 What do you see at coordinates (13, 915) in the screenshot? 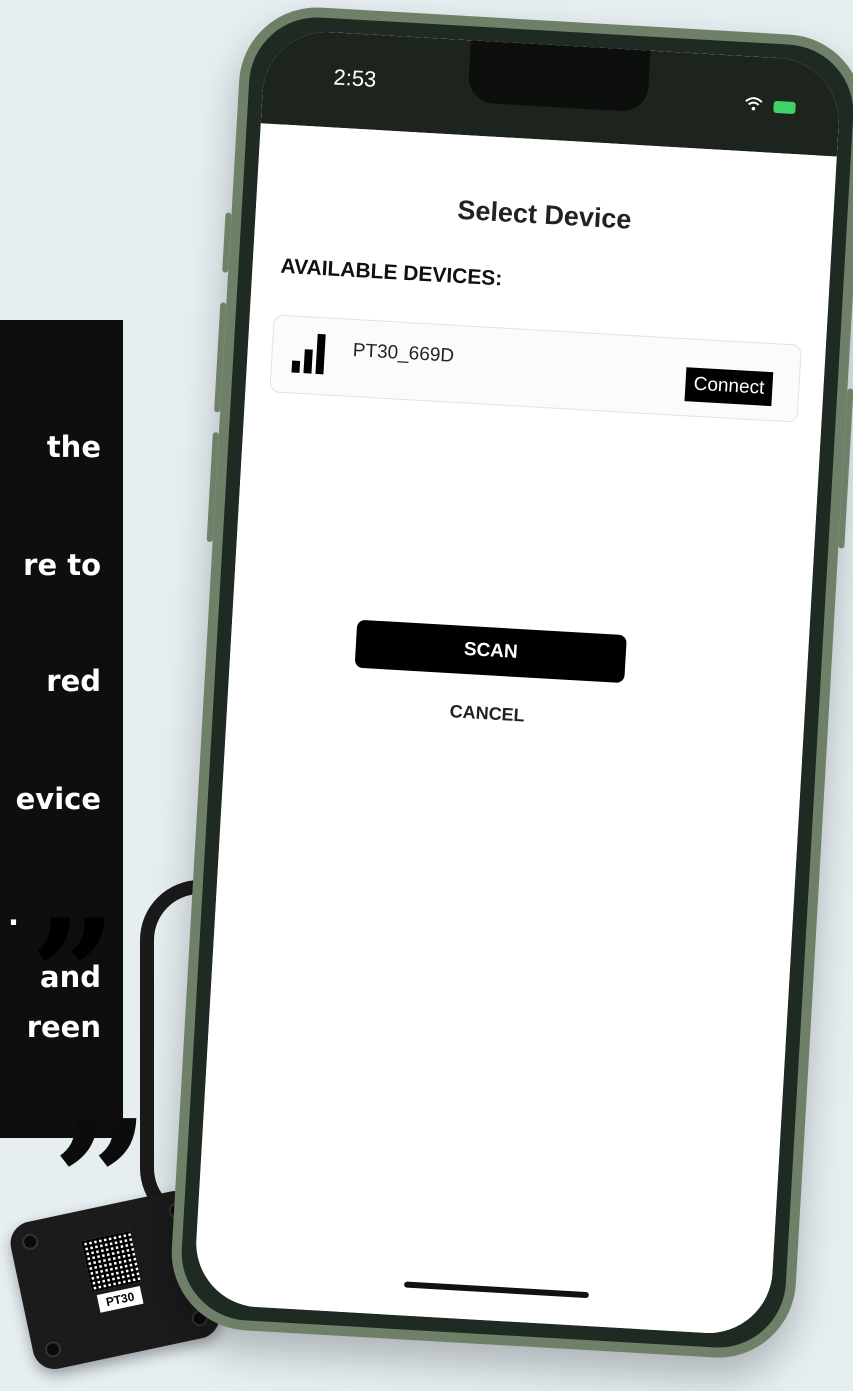
I see `caption-line: .` at bounding box center [13, 915].